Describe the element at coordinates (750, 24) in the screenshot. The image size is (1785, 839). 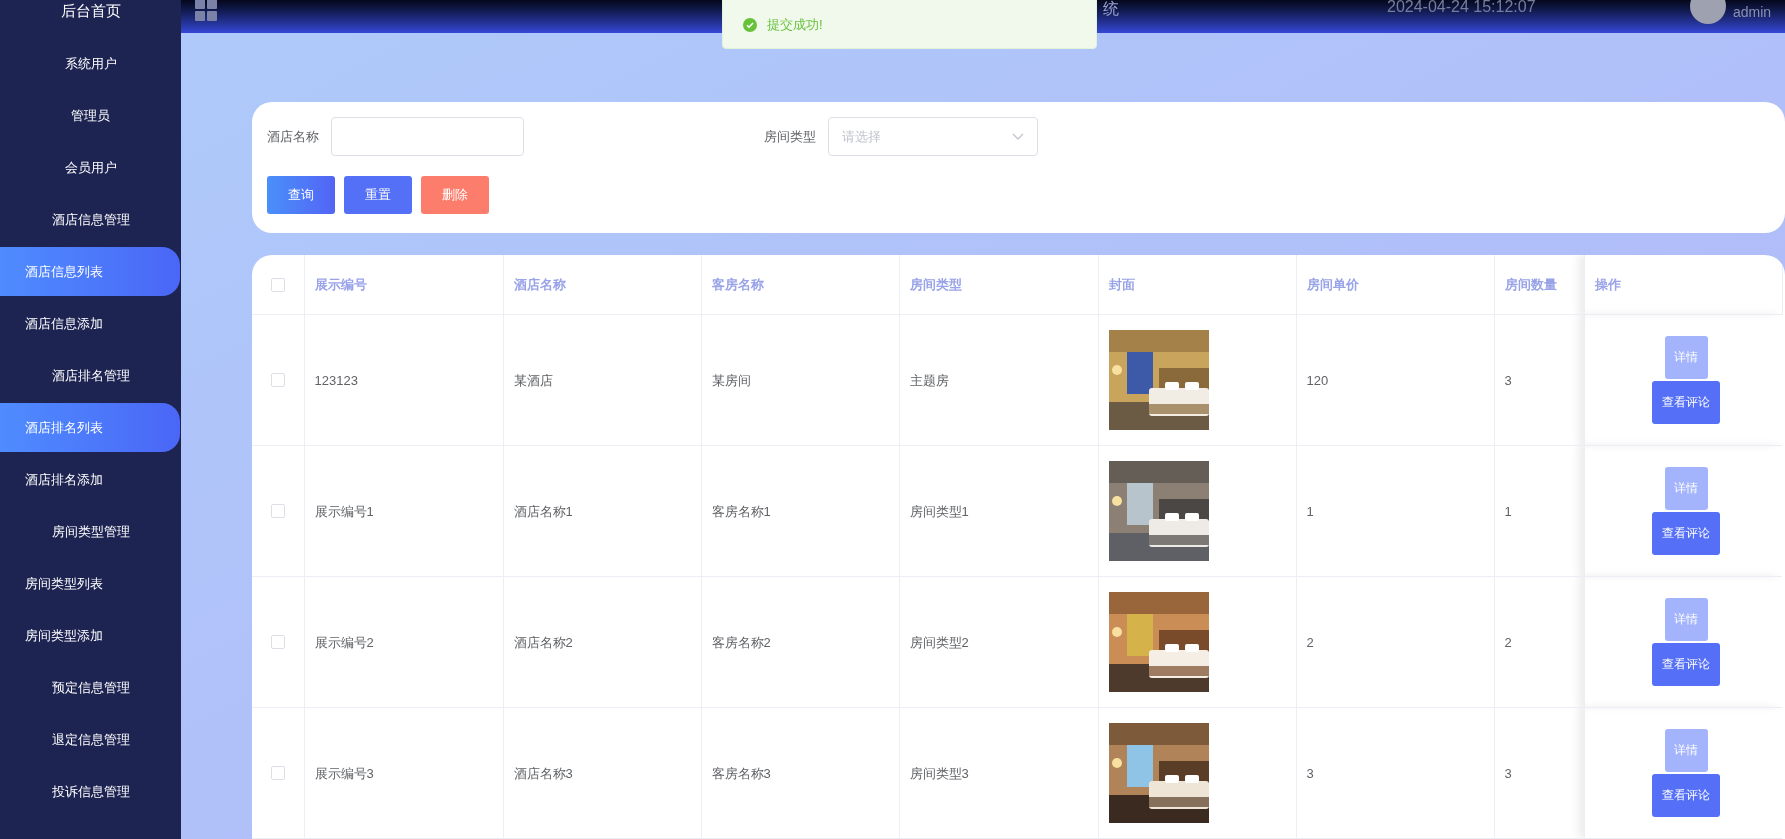
I see `check-circle-icon` at that location.